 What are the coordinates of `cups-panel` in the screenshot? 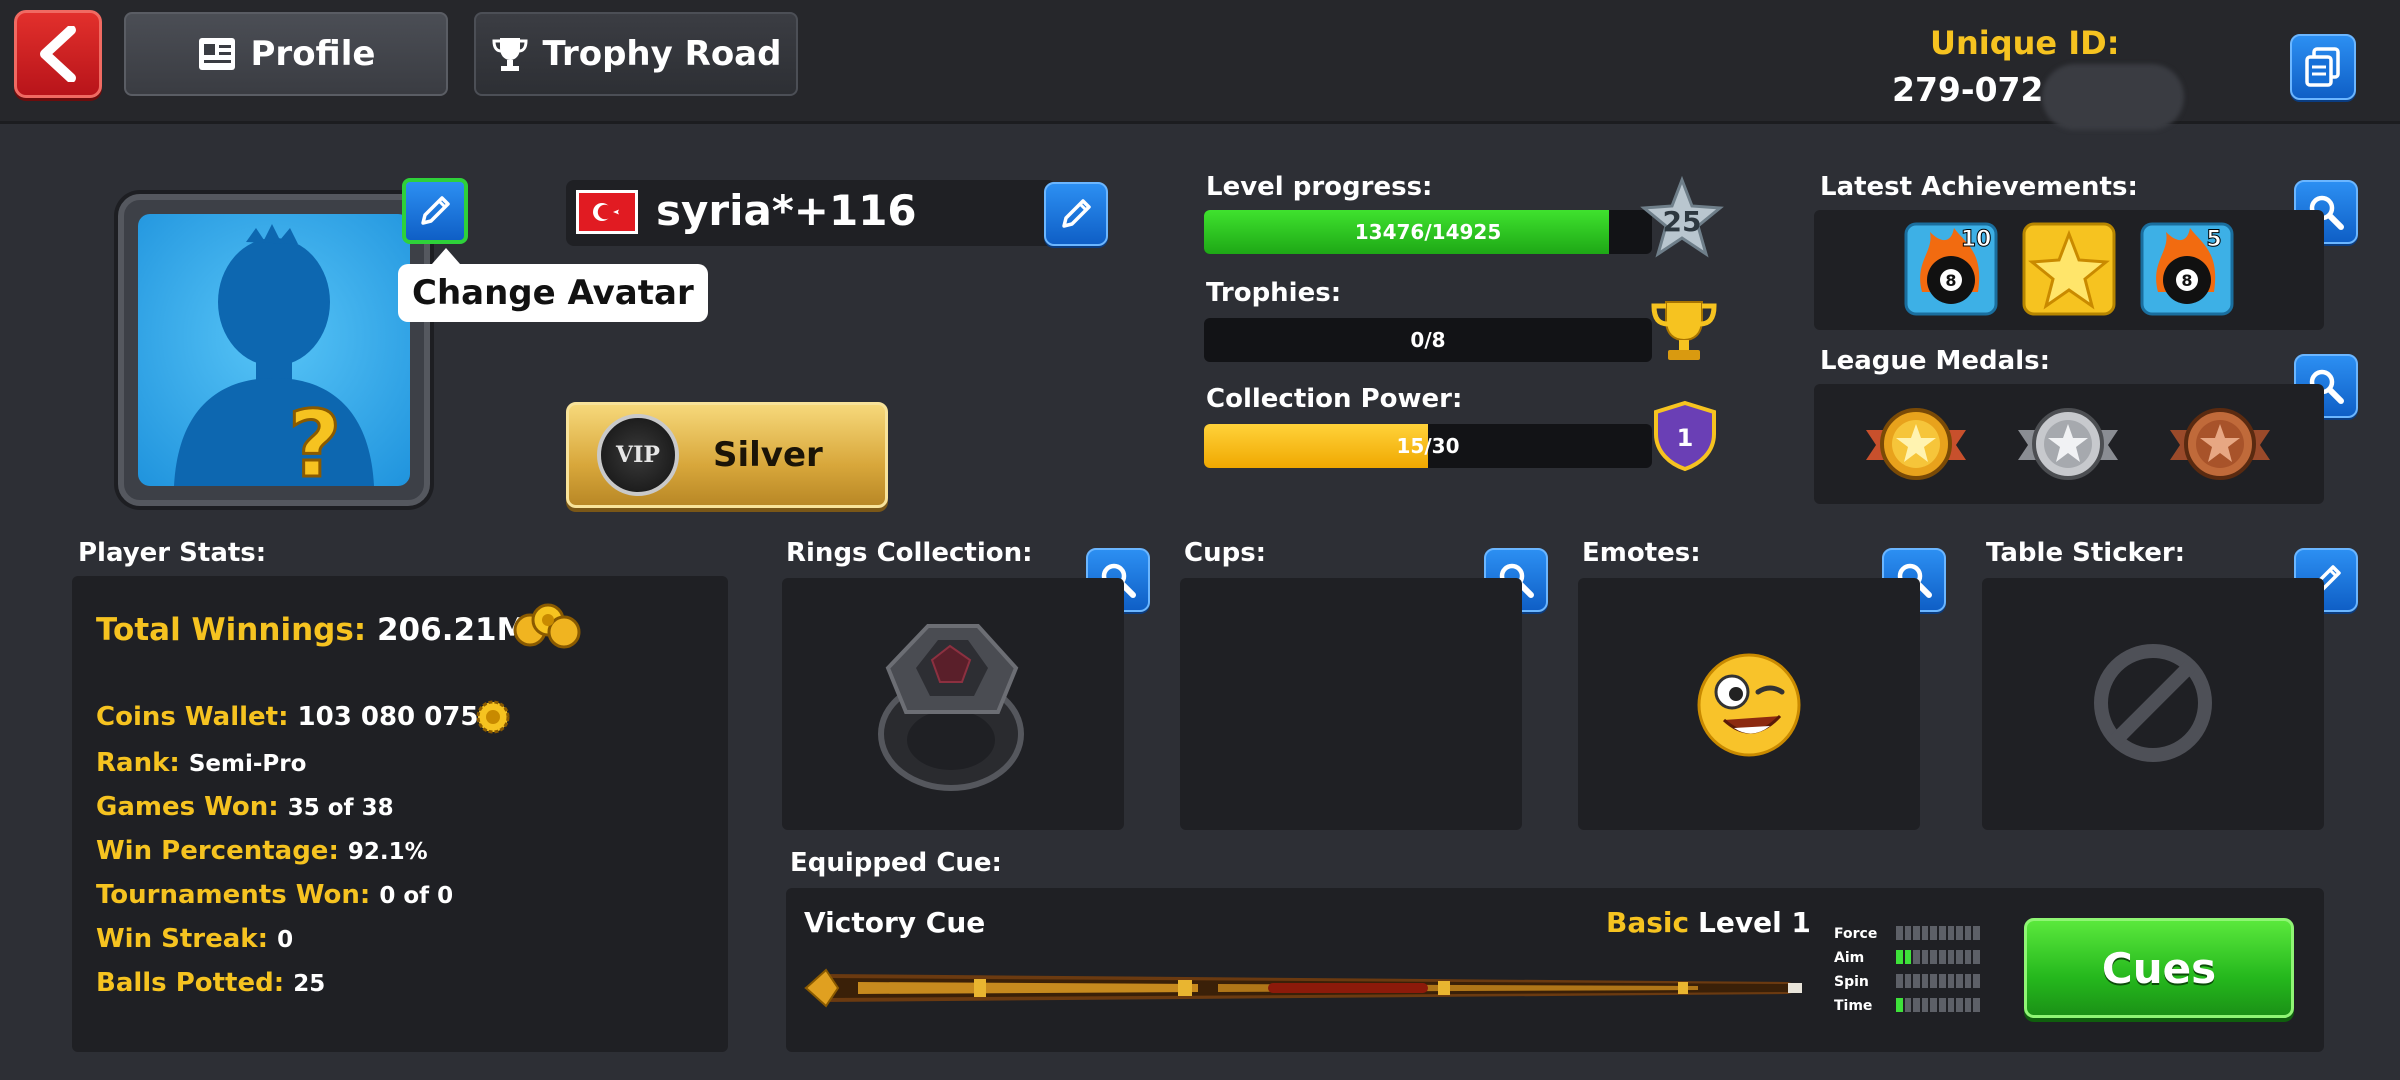 It's located at (1351, 704).